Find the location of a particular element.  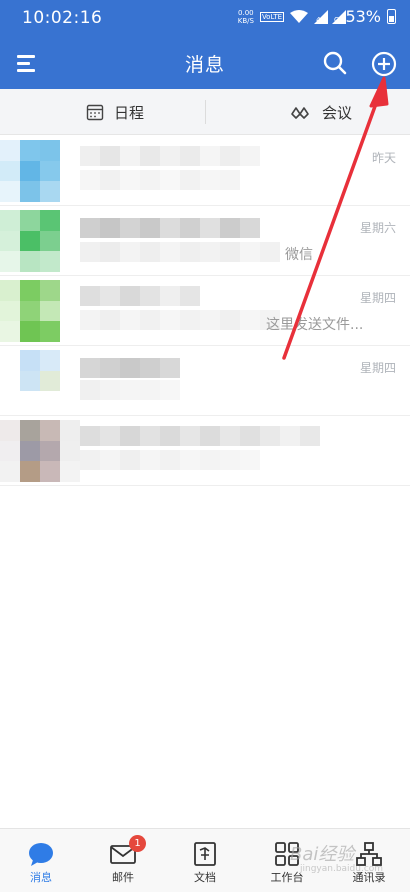

wifi-icon is located at coordinates (299, 16).